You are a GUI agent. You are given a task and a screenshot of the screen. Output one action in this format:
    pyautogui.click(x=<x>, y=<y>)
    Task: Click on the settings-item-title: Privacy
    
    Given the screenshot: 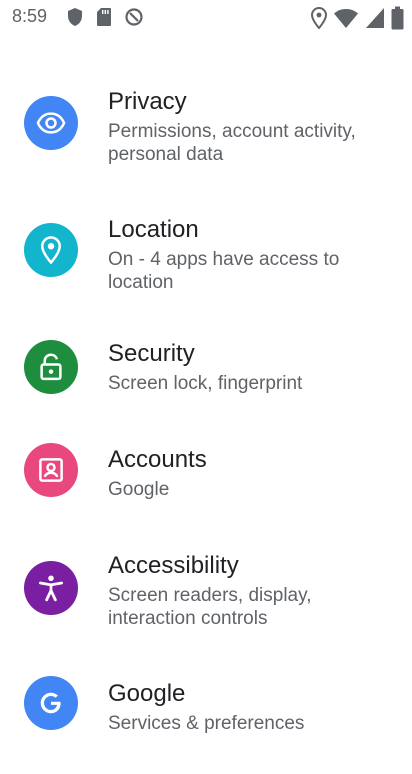 What is the action you would take?
    pyautogui.click(x=147, y=101)
    